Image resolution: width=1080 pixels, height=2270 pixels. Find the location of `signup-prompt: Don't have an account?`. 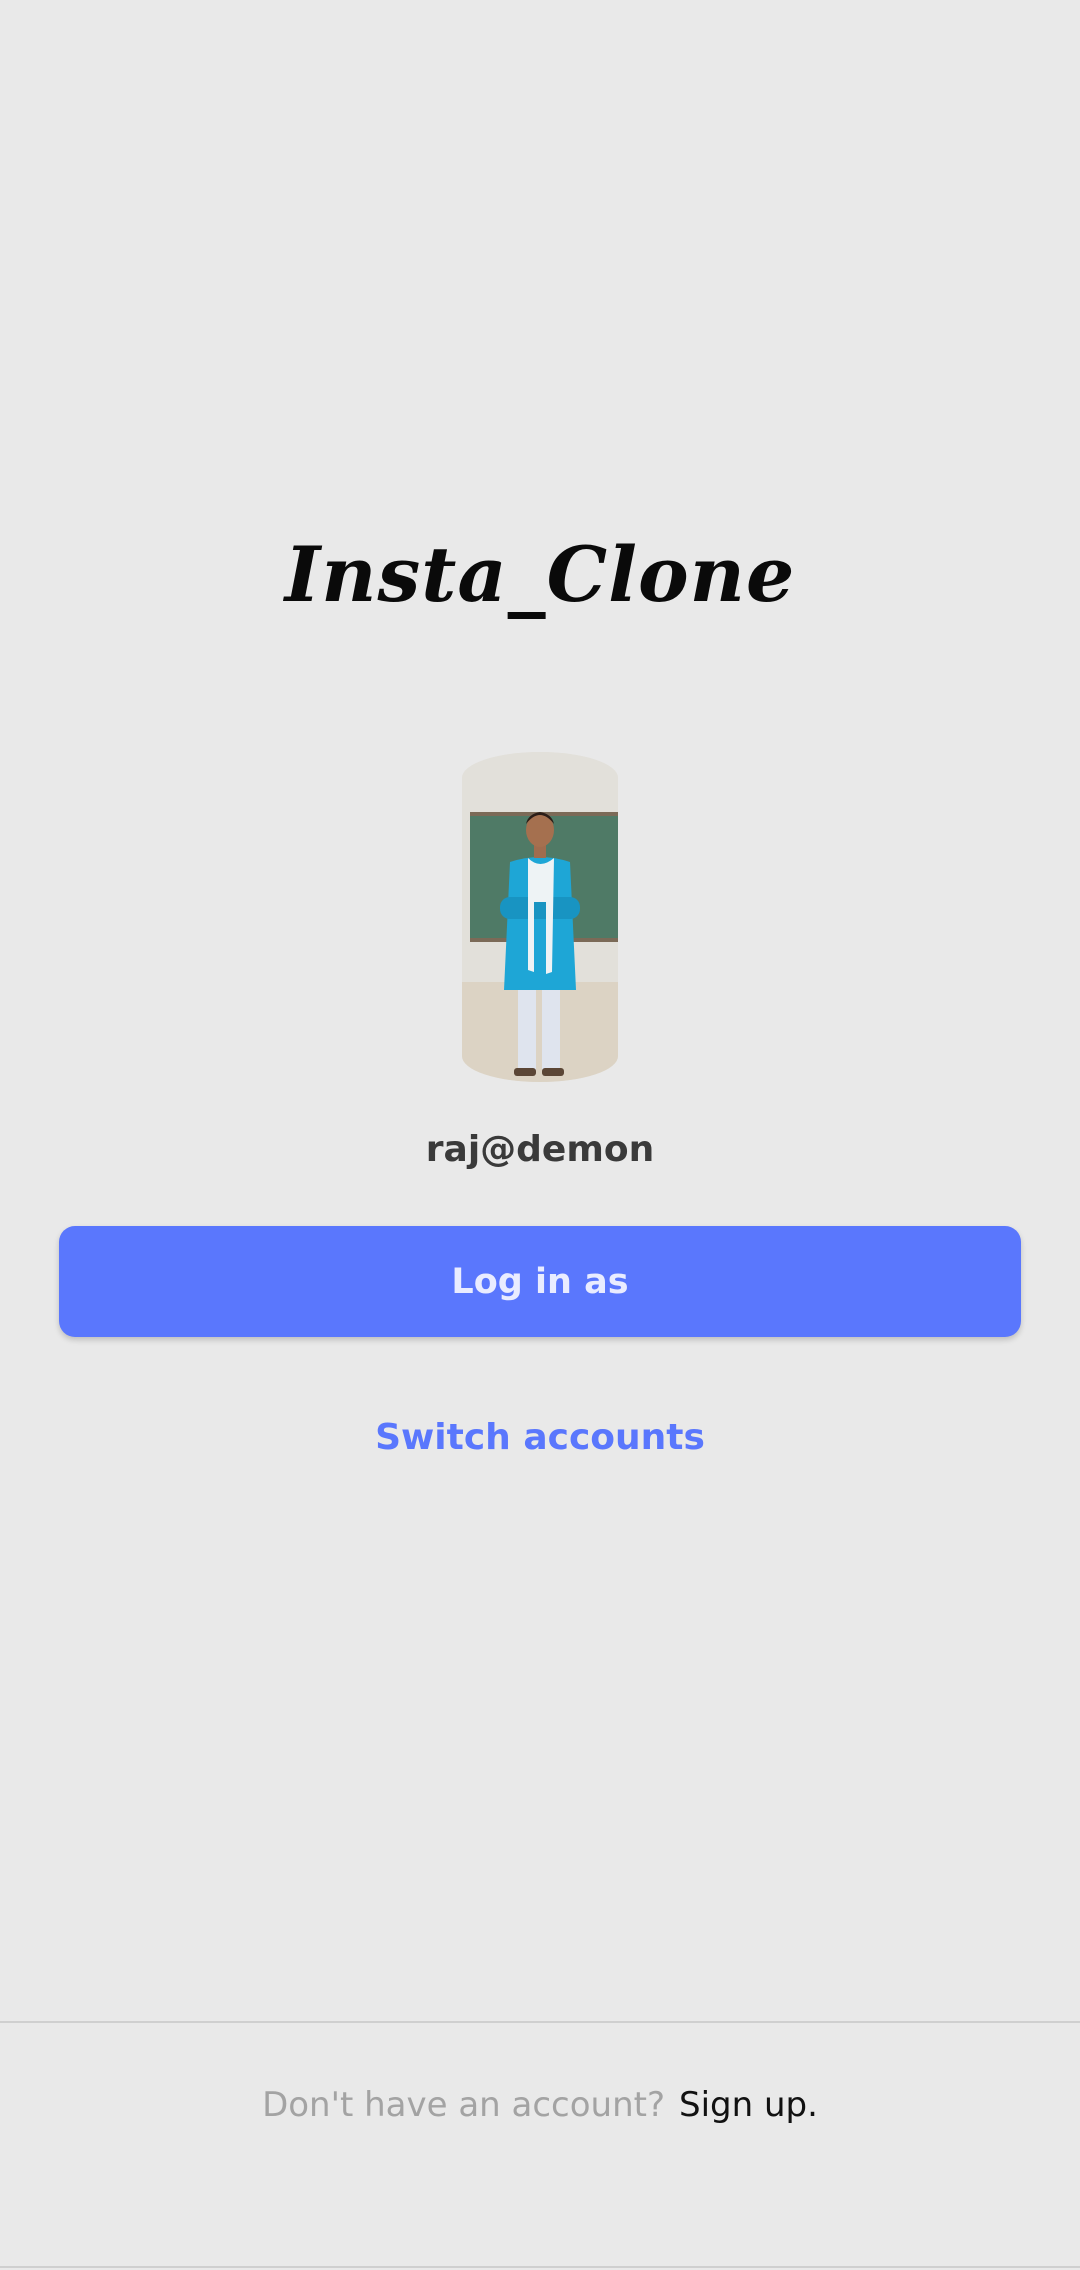

signup-prompt: Don't have an account? is located at coordinates (464, 2105).